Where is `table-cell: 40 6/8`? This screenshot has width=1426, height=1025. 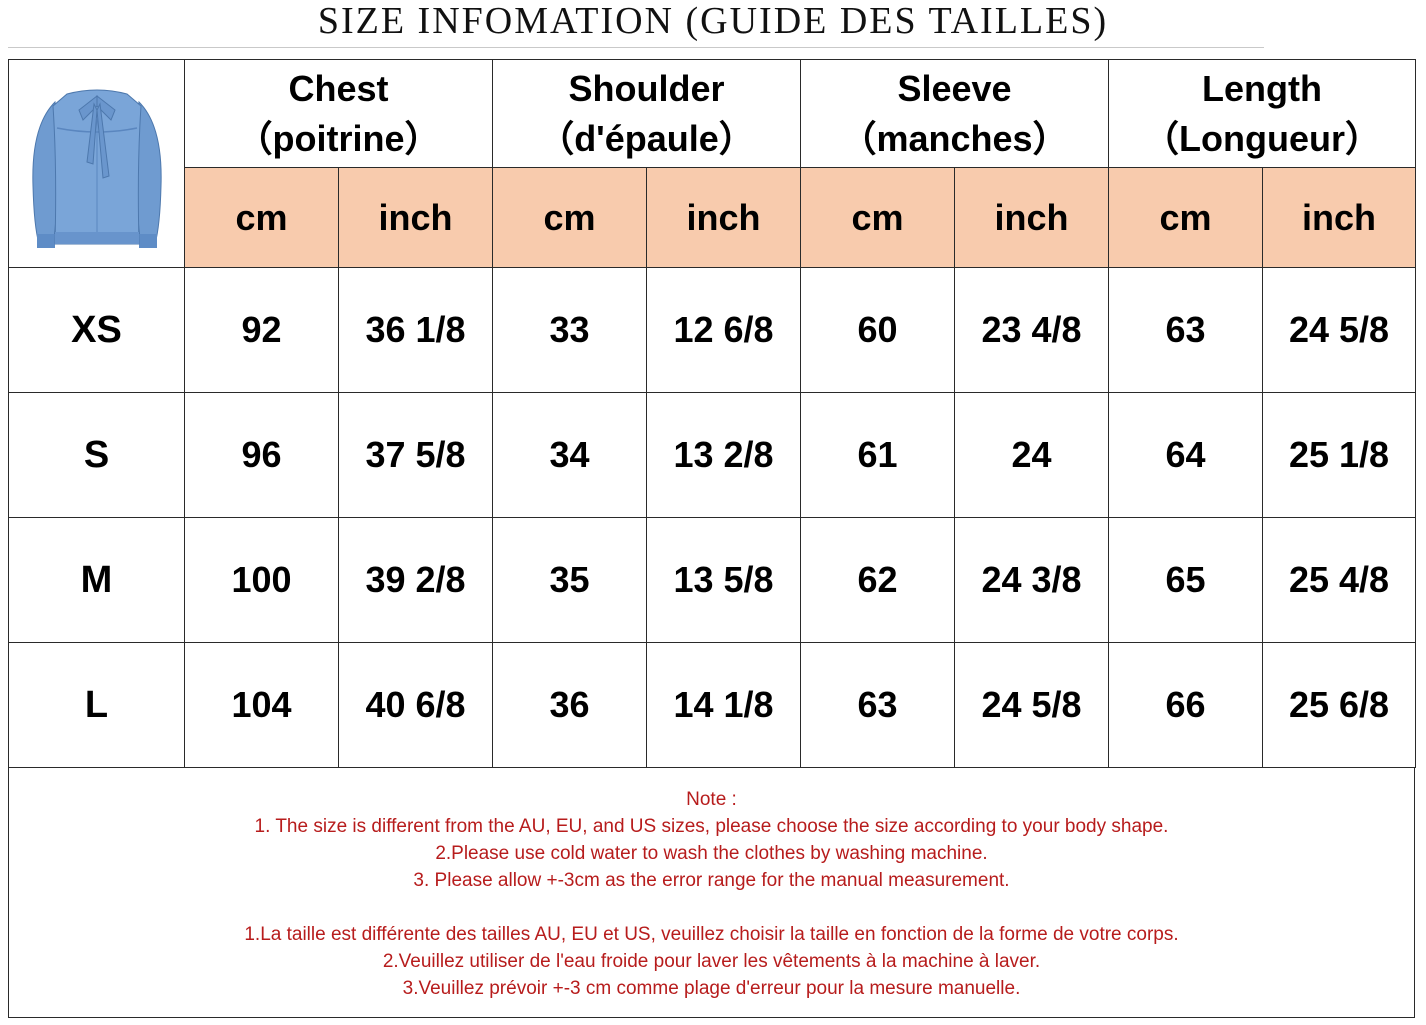 table-cell: 40 6/8 is located at coordinates (415, 705).